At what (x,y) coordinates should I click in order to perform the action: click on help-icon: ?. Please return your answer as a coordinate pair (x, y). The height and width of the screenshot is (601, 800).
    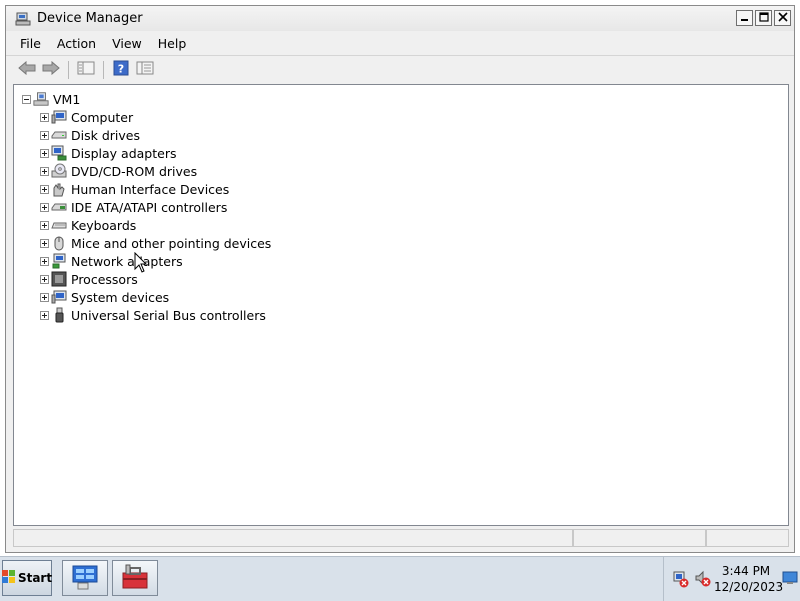
    Looking at the image, I should click on (121, 69).